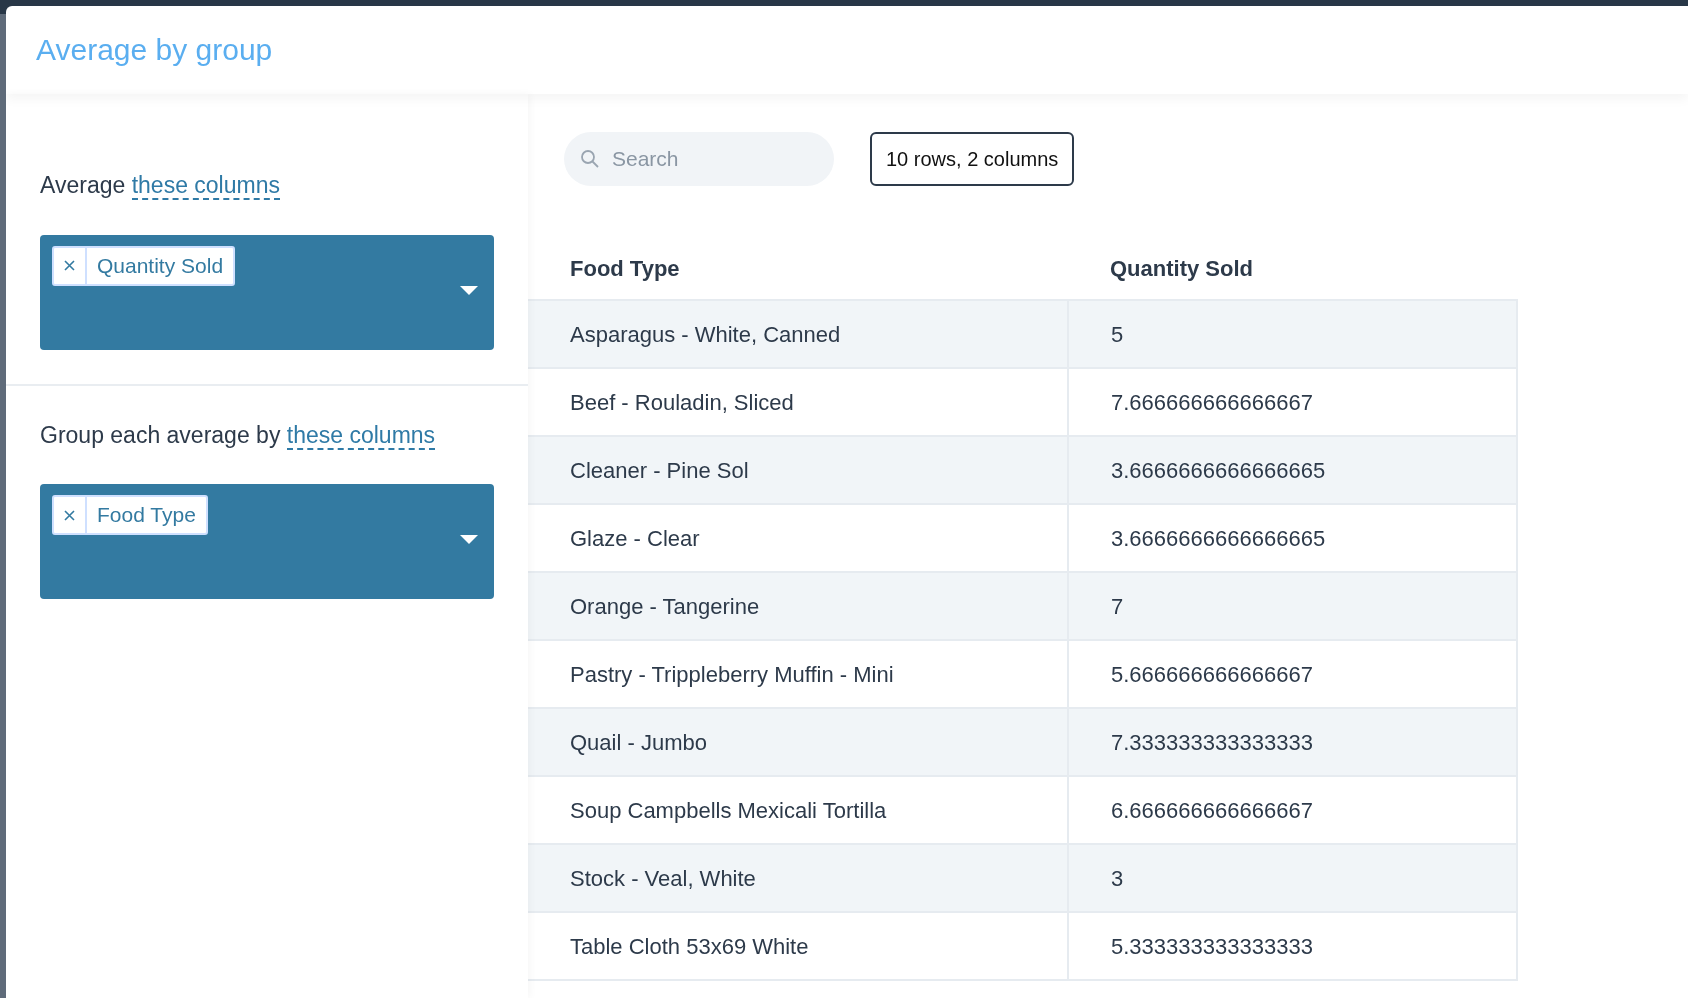  I want to click on table-cell: 5.333333333333333, so click(1292, 946).